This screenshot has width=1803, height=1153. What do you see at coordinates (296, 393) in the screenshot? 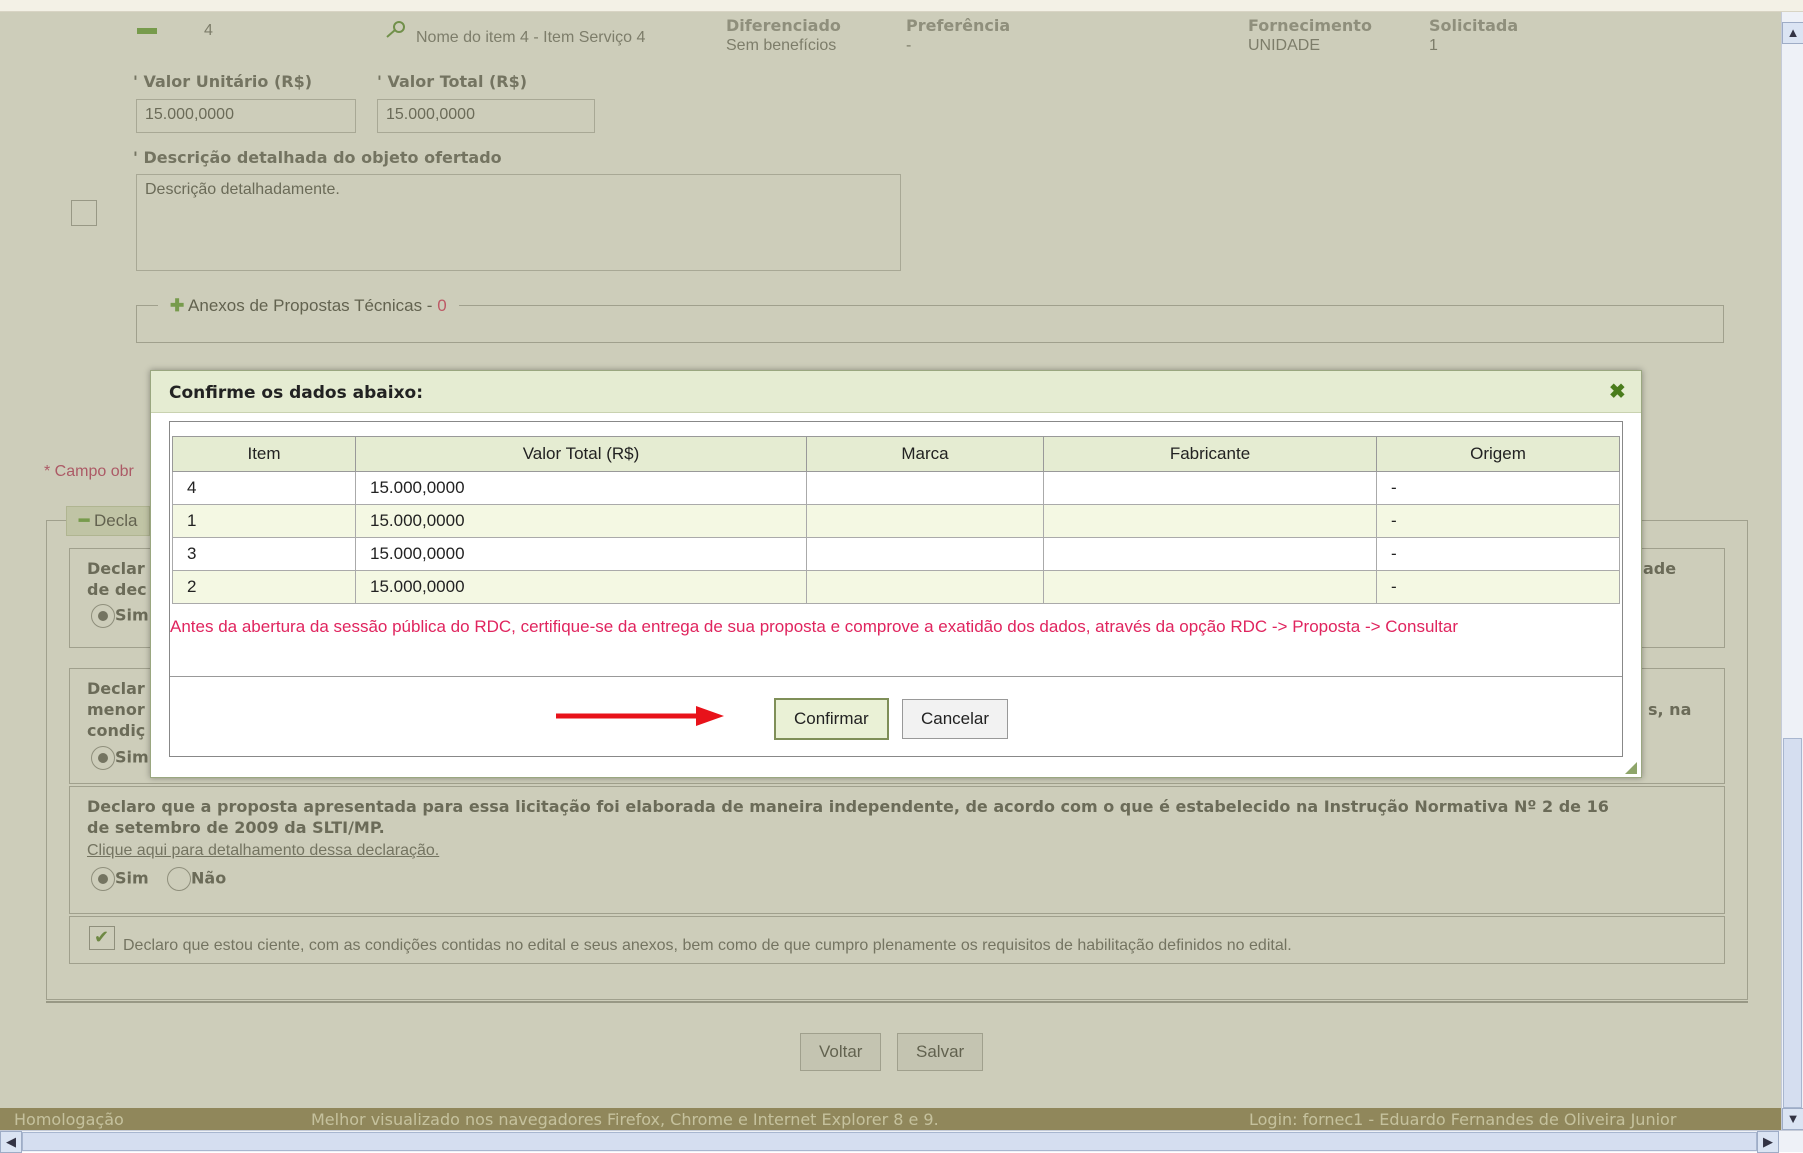
I see `dialog-title: Confirme os dados abaixo:` at bounding box center [296, 393].